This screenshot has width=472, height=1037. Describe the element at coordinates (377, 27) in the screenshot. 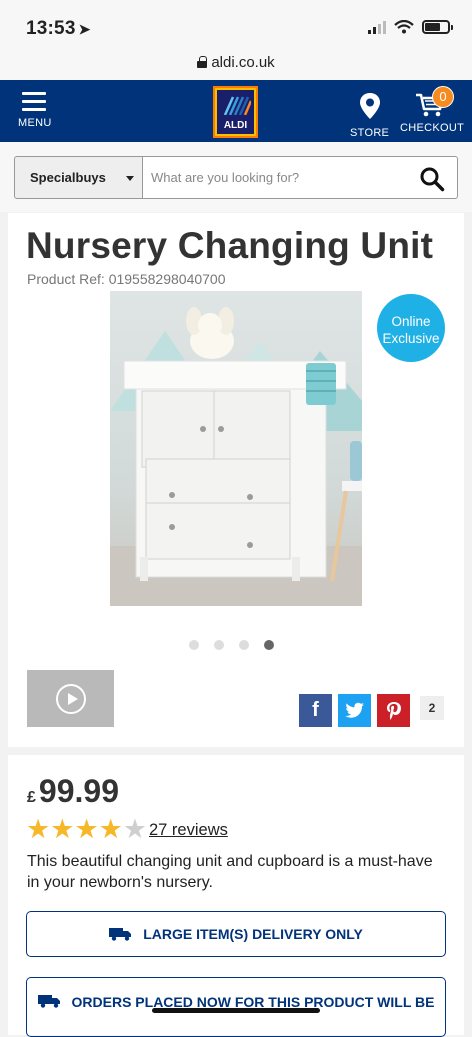

I see `signal-icon` at that location.